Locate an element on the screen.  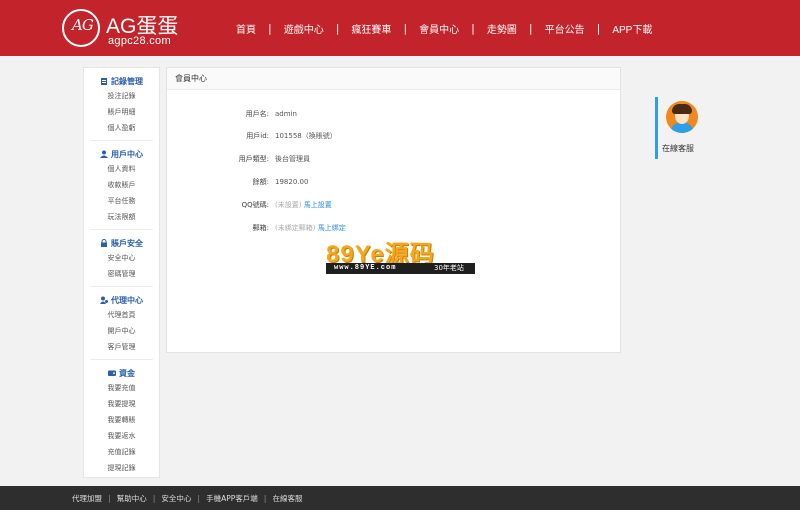
info-value-group: (未設置) 馬上設置 is located at coordinates (303, 205).